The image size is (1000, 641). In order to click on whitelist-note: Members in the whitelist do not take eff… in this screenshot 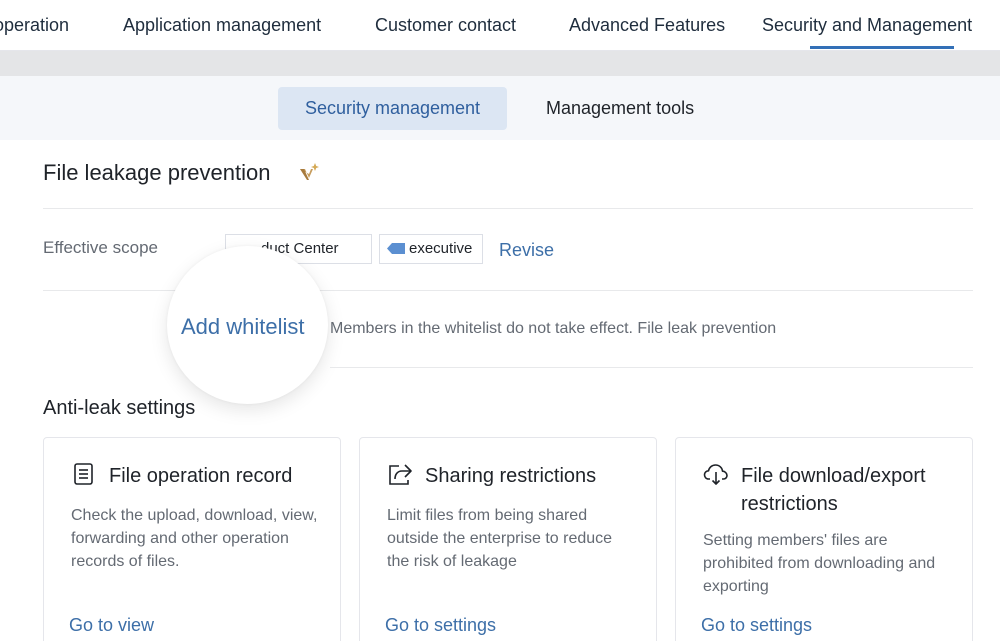, I will do `click(553, 328)`.